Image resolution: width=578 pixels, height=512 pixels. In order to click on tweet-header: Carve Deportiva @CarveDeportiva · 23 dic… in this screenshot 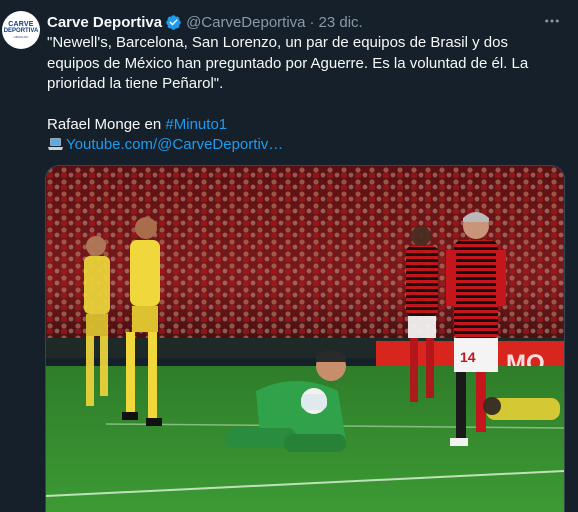, I will do `click(205, 22)`.